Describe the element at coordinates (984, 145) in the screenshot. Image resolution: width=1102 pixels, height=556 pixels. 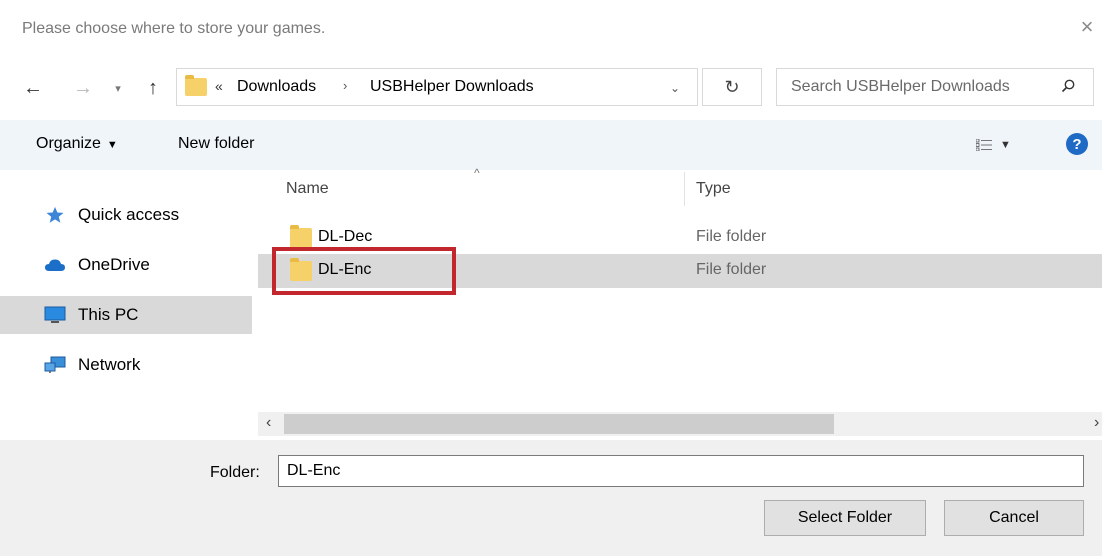
I see `details-view-icon` at that location.